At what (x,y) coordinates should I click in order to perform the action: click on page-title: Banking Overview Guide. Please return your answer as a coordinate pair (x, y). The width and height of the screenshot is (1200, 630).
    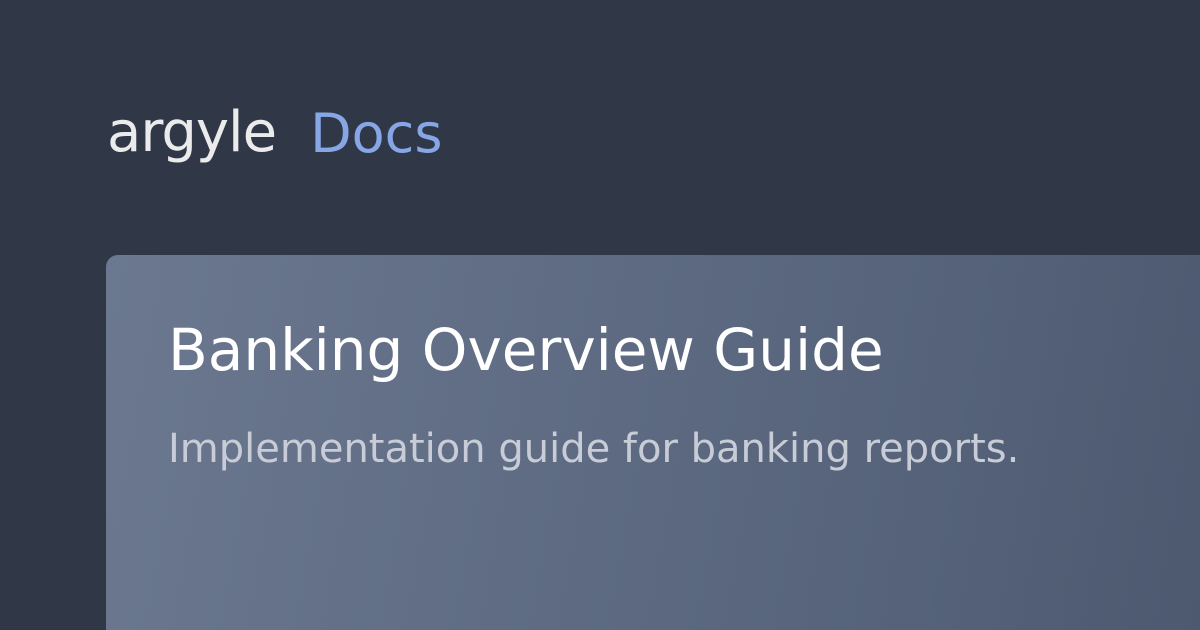
    Looking at the image, I should click on (526, 350).